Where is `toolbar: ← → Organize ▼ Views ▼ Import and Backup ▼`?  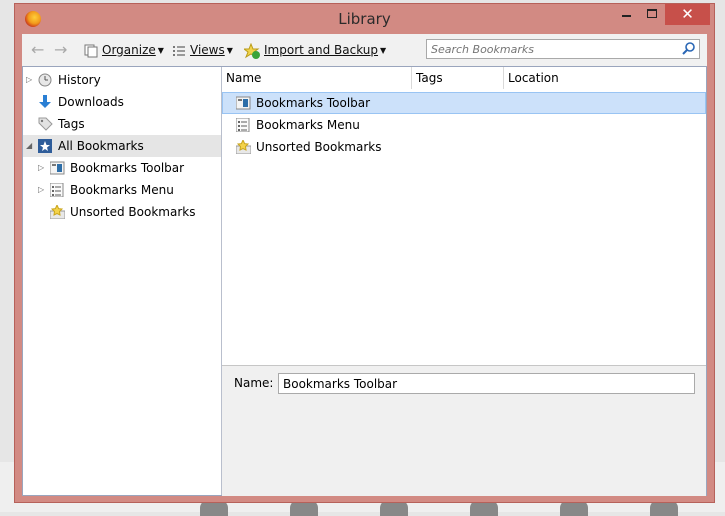
toolbar: ← → Organize ▼ Views ▼ Import and Backup ▼ is located at coordinates (364, 50).